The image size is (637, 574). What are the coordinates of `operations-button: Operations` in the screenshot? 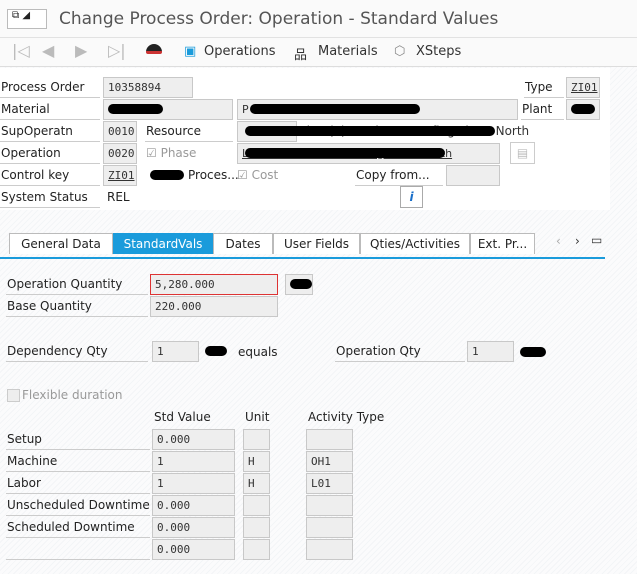 It's located at (239, 51).